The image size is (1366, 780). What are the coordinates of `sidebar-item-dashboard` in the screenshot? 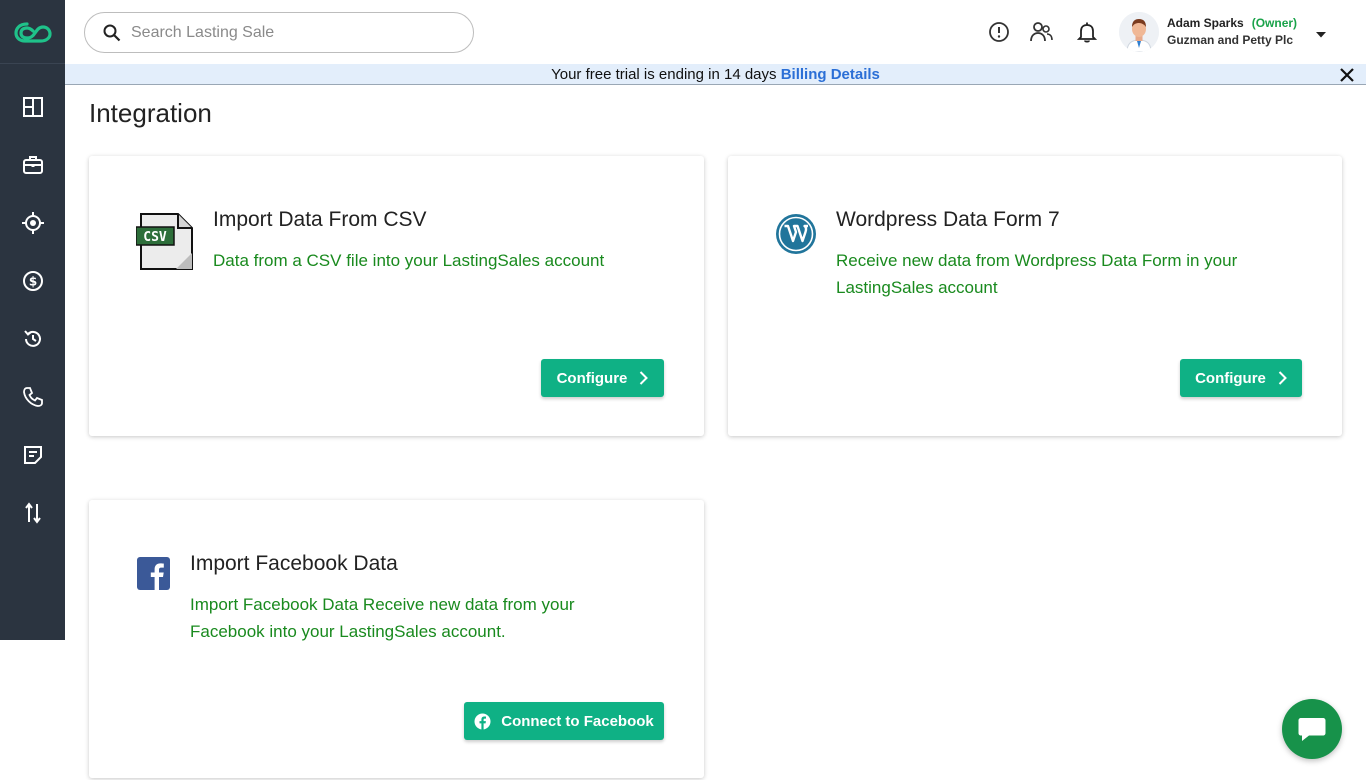 It's located at (32, 107).